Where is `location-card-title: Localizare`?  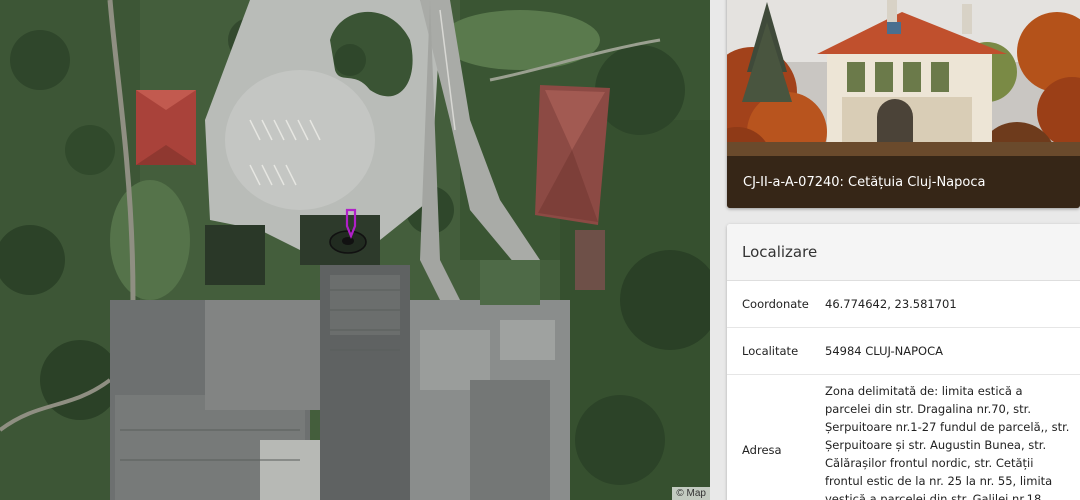 location-card-title: Localizare is located at coordinates (903, 252).